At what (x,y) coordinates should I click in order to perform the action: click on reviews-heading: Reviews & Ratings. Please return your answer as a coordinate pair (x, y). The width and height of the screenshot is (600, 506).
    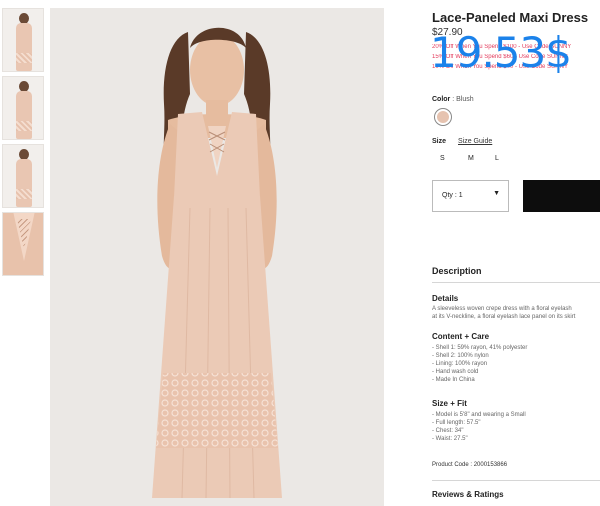
    Looking at the image, I should click on (468, 494).